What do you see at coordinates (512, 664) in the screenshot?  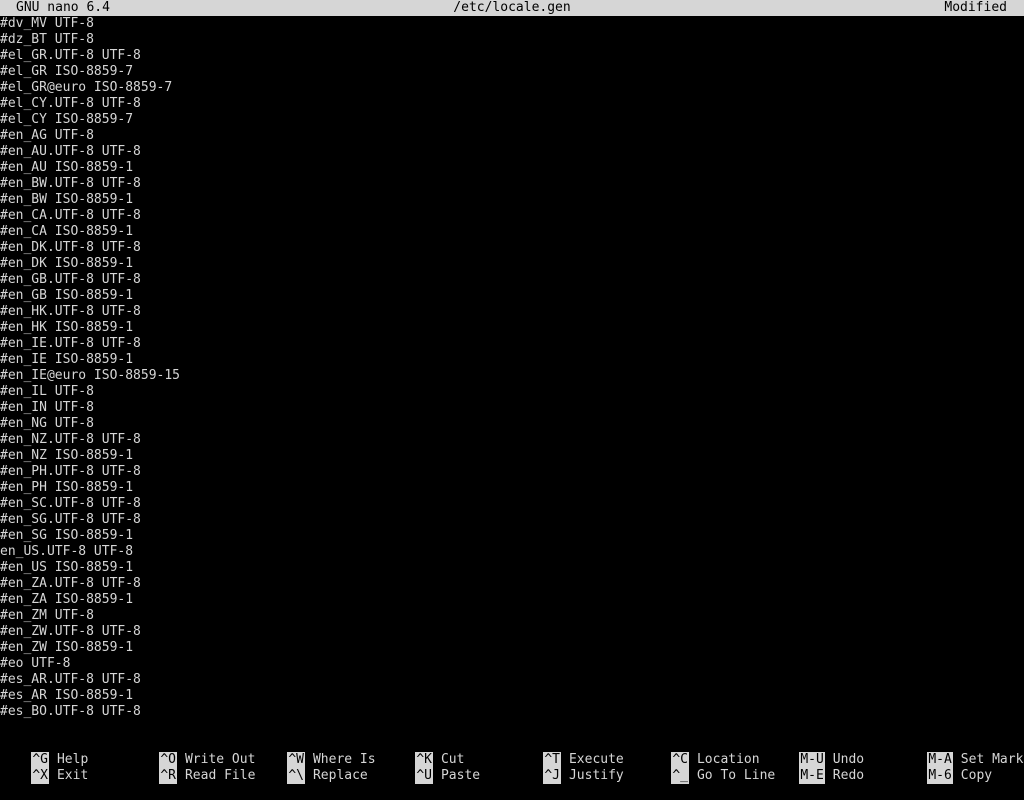 I see `text-line: #eo UTF-8` at bounding box center [512, 664].